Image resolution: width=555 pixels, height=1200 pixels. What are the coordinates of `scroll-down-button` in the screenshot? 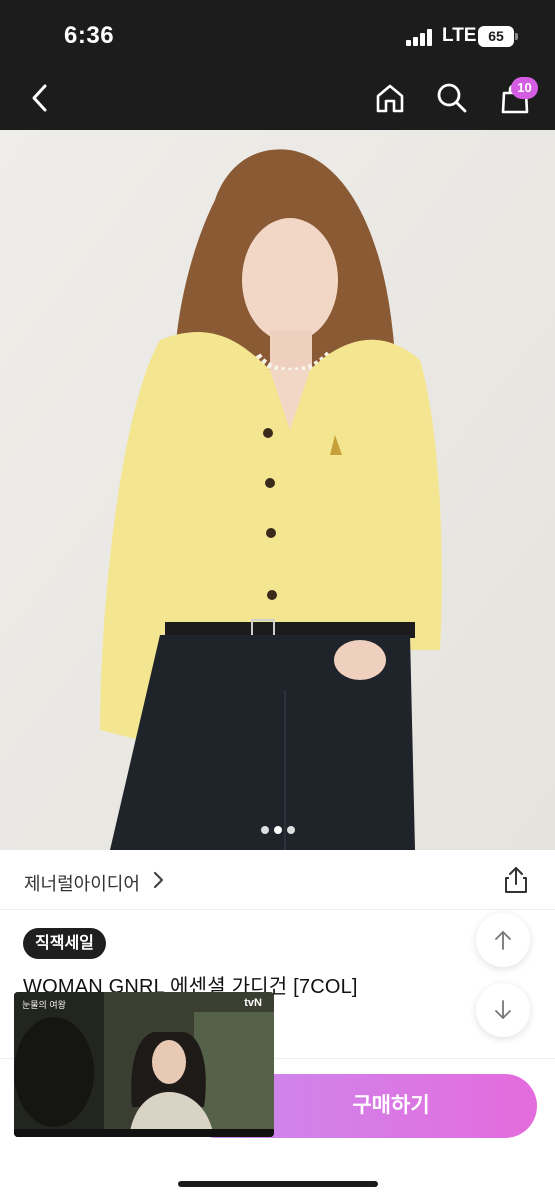 It's located at (503, 1010).